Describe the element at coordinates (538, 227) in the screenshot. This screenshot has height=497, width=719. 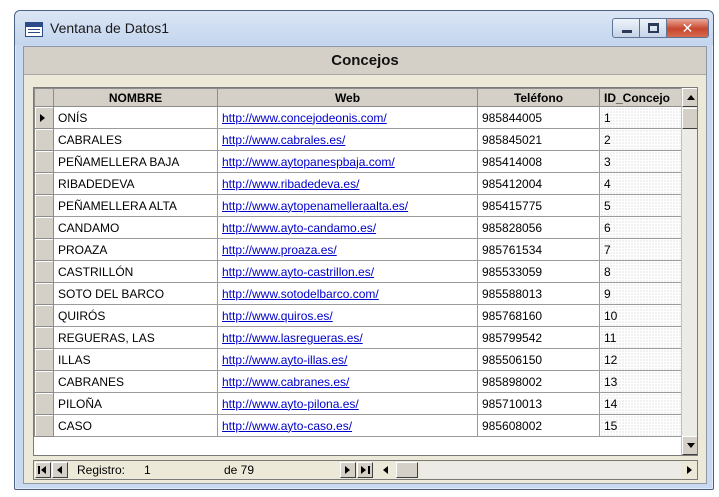
I see `cell-telefono: 985828056` at that location.